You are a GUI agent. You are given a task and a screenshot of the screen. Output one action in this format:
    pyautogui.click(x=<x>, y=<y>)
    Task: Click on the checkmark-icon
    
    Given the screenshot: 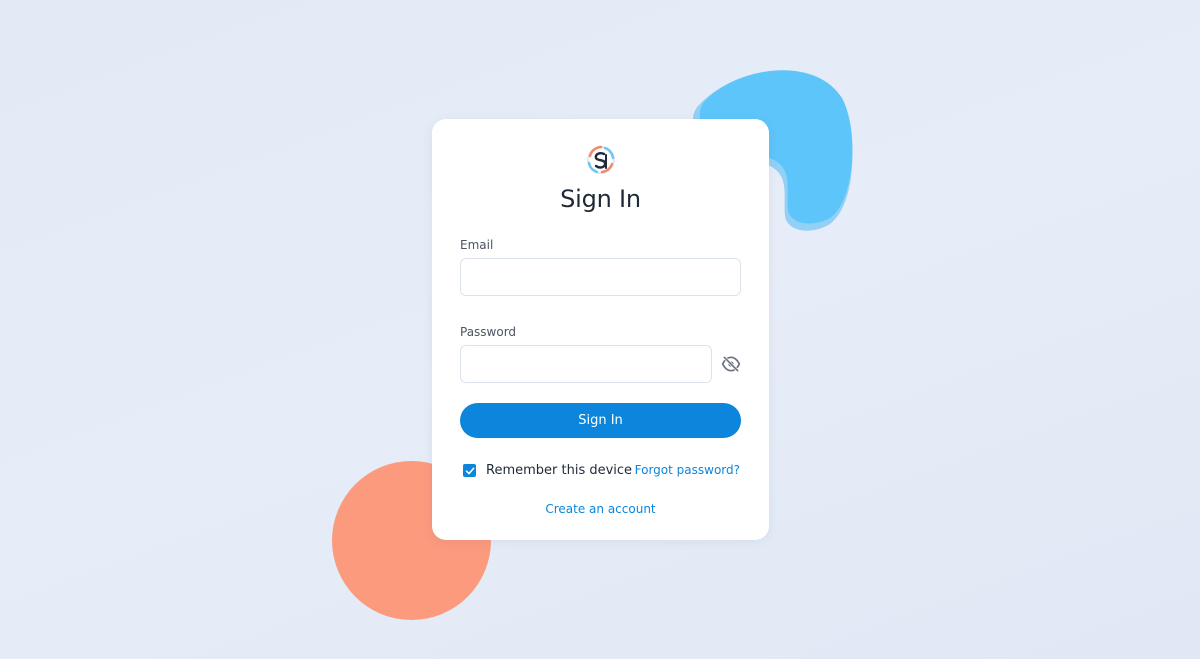 What is the action you would take?
    pyautogui.click(x=469, y=470)
    